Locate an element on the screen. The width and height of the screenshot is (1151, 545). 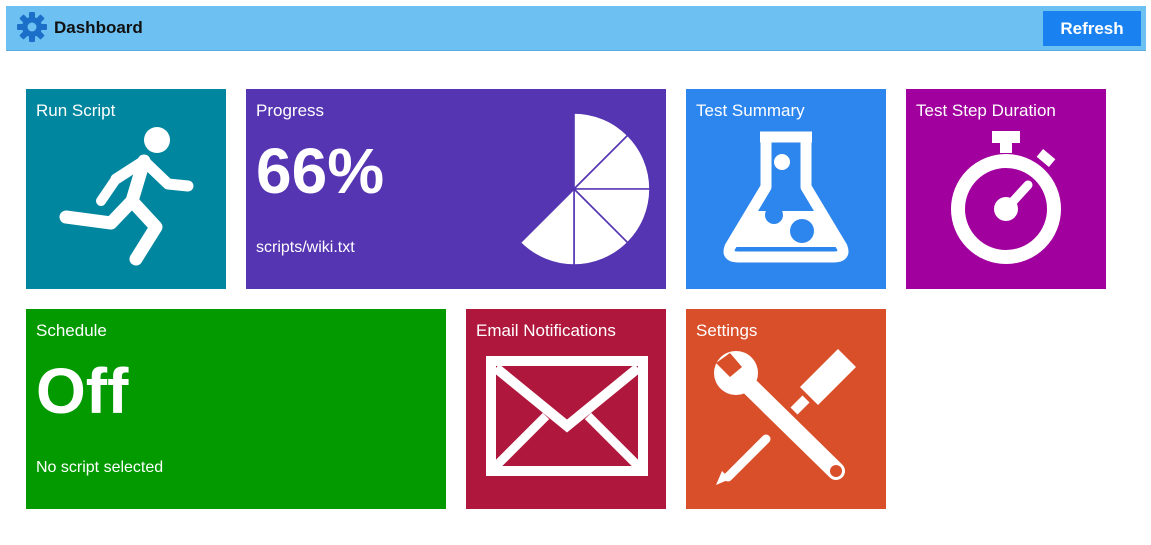
gear-icon is located at coordinates (32, 27).